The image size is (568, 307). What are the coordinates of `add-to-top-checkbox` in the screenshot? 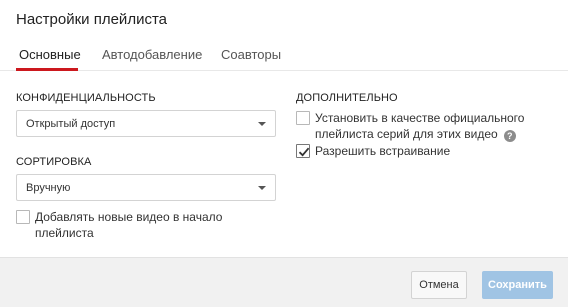 It's located at (23, 217).